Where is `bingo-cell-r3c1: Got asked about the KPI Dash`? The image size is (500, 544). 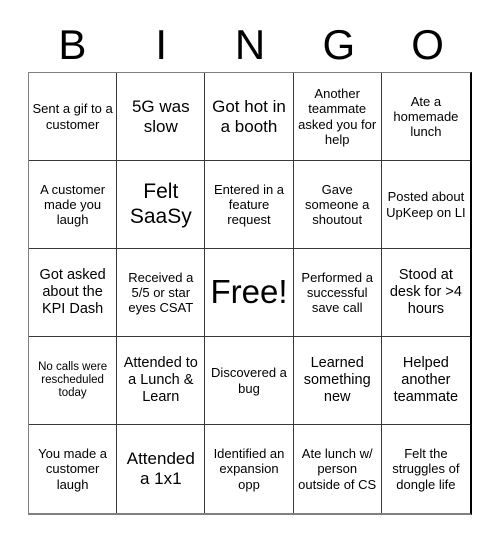 bingo-cell-r3c1: Got asked about the KPI Dash is located at coordinates (73, 293).